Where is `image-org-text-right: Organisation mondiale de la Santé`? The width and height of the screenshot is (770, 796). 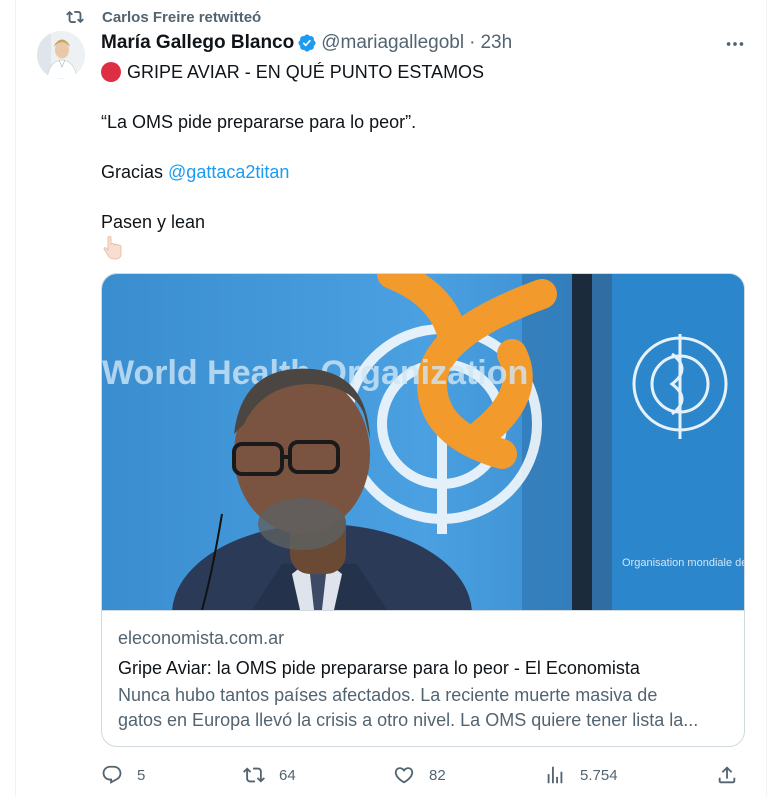
image-org-text-right: Organisation mondiale de la Santé is located at coordinates (683, 563).